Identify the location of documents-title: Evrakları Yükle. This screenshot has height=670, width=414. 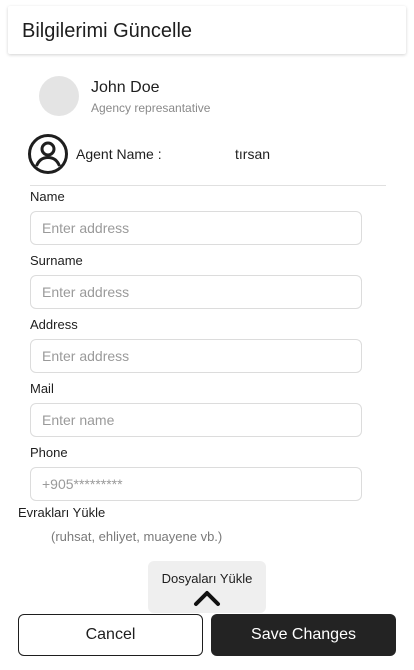
(62, 512).